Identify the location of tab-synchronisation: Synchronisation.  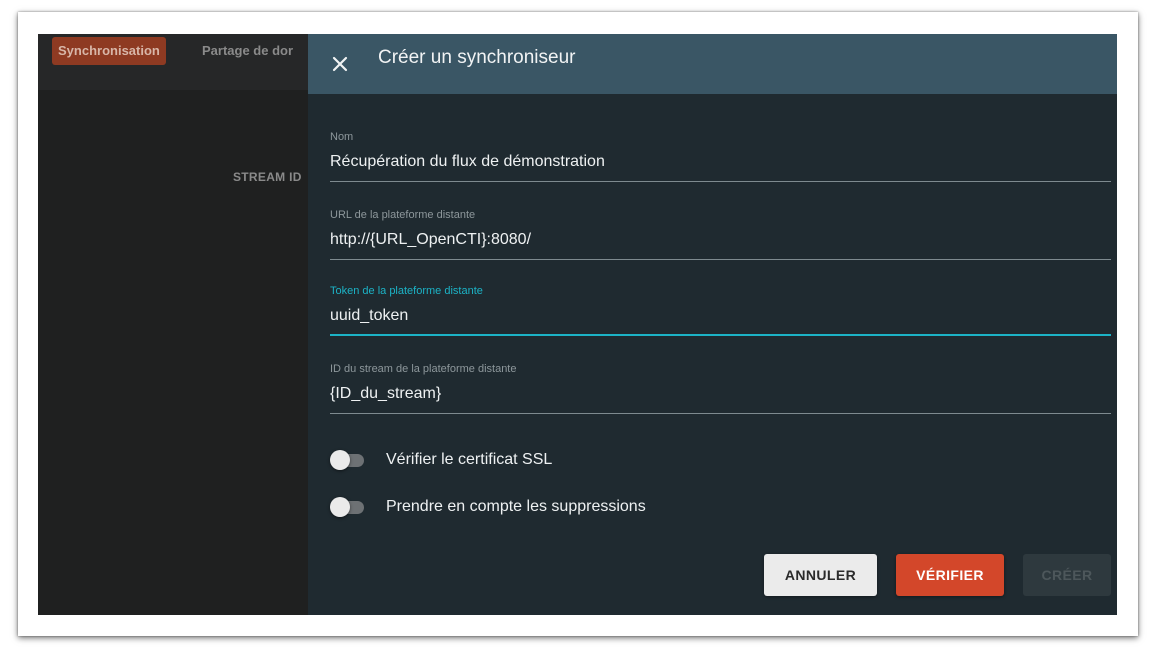
(109, 51).